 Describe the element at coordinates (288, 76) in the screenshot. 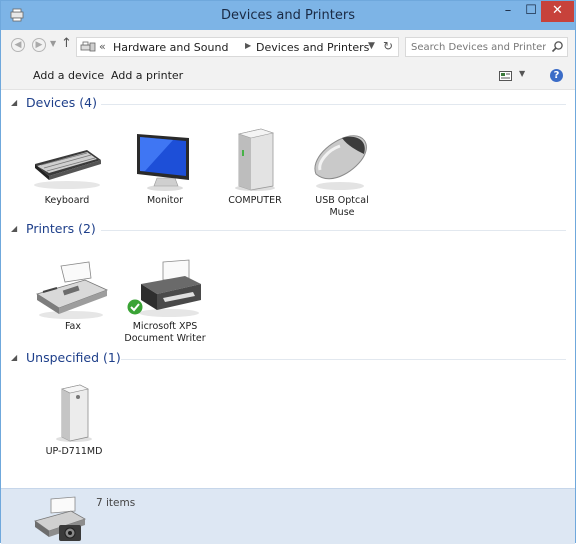

I see `command-bar: Add a device Add a printer ▼ ?` at that location.